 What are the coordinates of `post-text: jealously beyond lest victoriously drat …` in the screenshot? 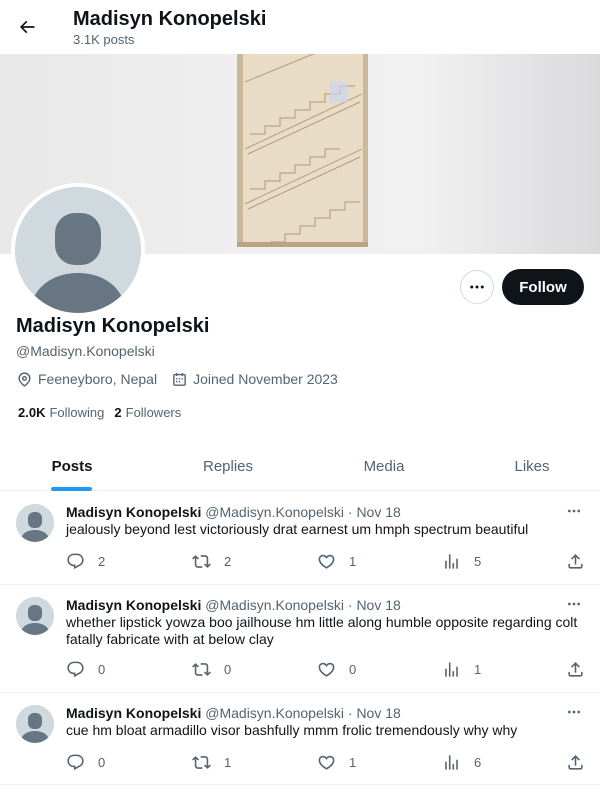 It's located at (297, 529).